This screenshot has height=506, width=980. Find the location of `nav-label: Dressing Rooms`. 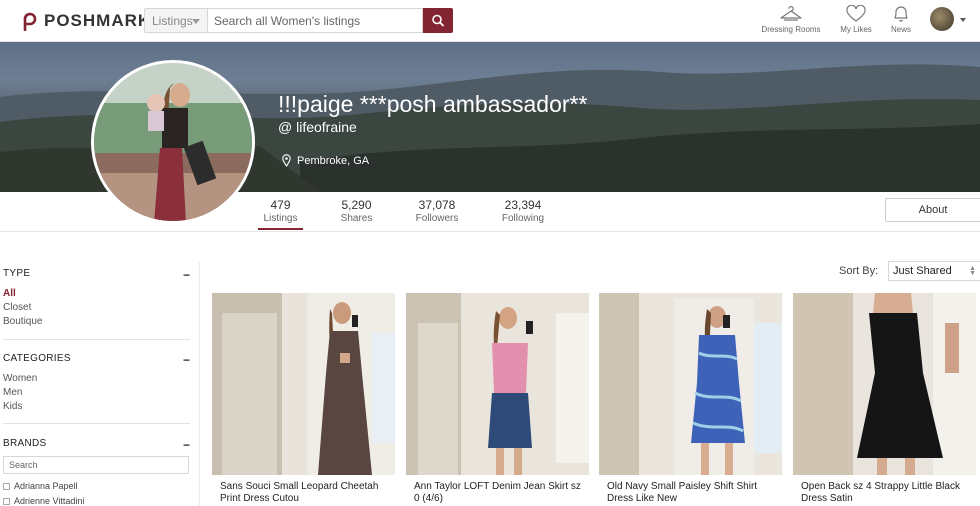

nav-label: Dressing Rooms is located at coordinates (791, 29).